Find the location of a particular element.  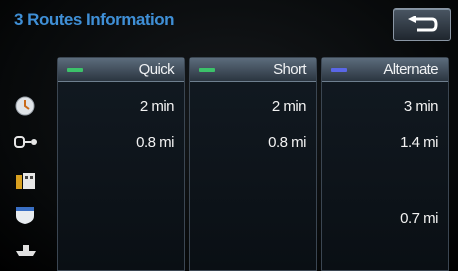

route-header: Alternate is located at coordinates (385, 70).